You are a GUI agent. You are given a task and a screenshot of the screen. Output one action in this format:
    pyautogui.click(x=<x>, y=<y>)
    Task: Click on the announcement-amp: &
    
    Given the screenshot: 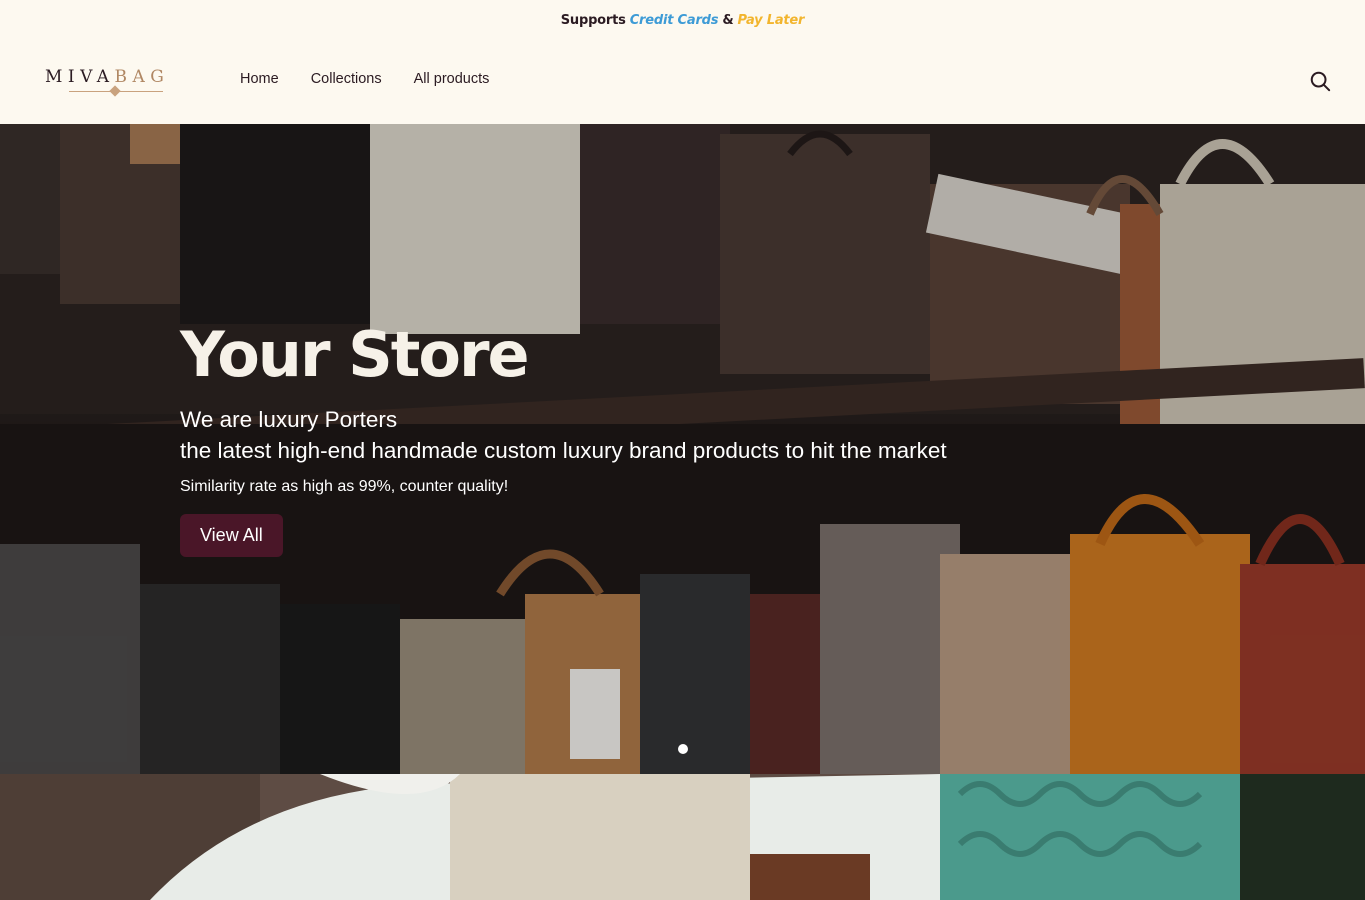 What is the action you would take?
    pyautogui.click(x=728, y=20)
    